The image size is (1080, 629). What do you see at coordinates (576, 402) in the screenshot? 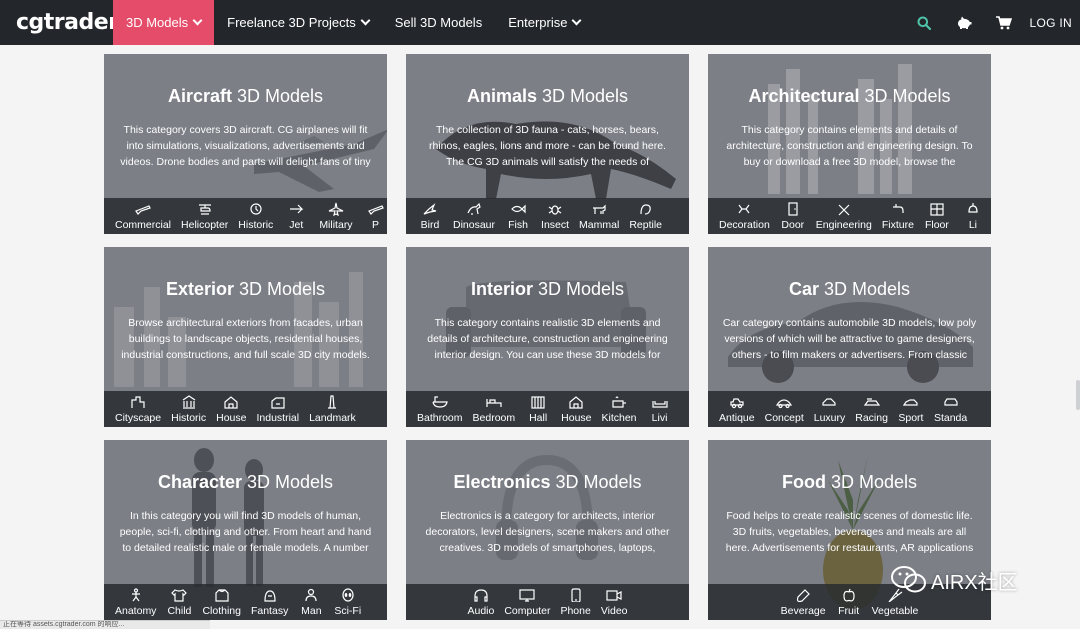
I see `house-icon` at bounding box center [576, 402].